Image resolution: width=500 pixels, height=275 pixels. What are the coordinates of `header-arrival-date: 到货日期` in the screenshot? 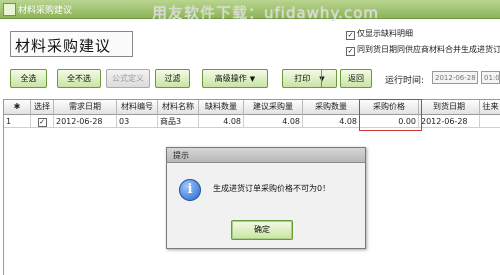 It's located at (449, 107).